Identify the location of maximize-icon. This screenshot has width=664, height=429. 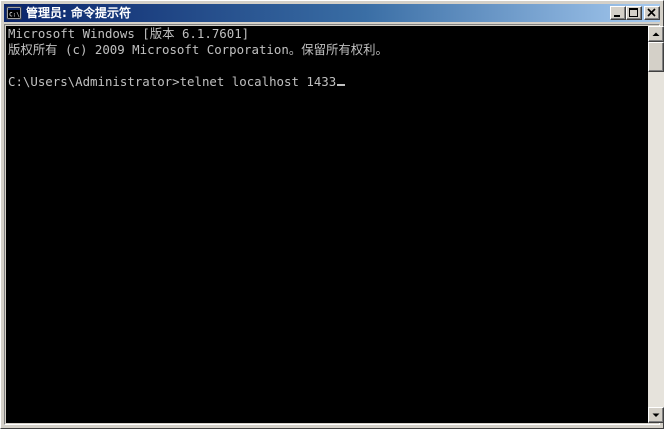
(633, 12).